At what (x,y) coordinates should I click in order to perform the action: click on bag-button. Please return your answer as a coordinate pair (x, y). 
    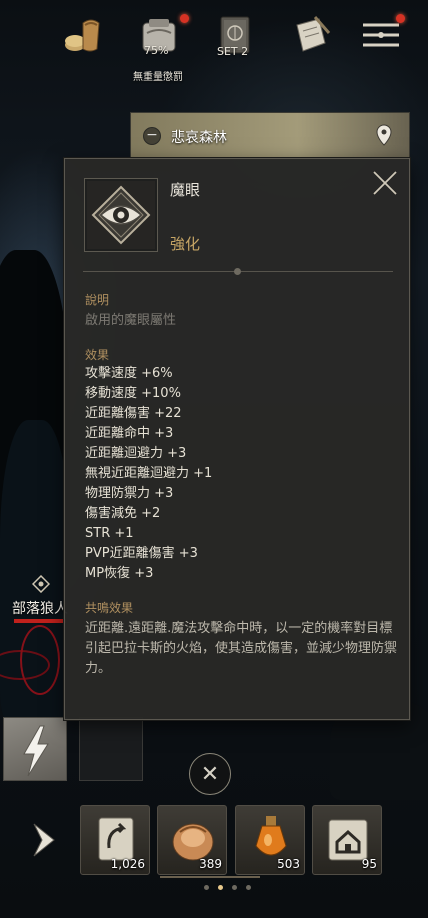
    Looking at the image, I should click on (83, 35).